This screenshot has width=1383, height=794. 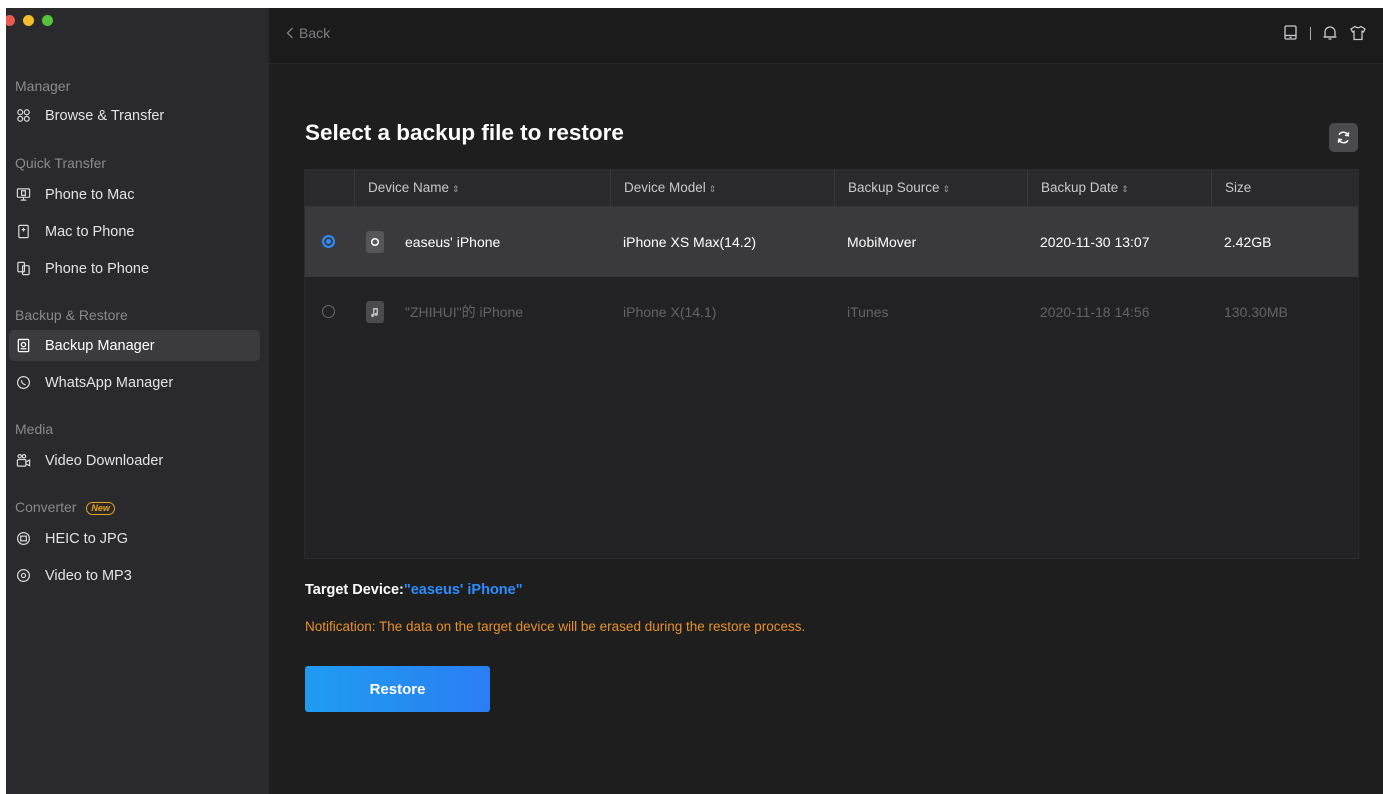 I want to click on whatsapp-icon, so click(x=23, y=383).